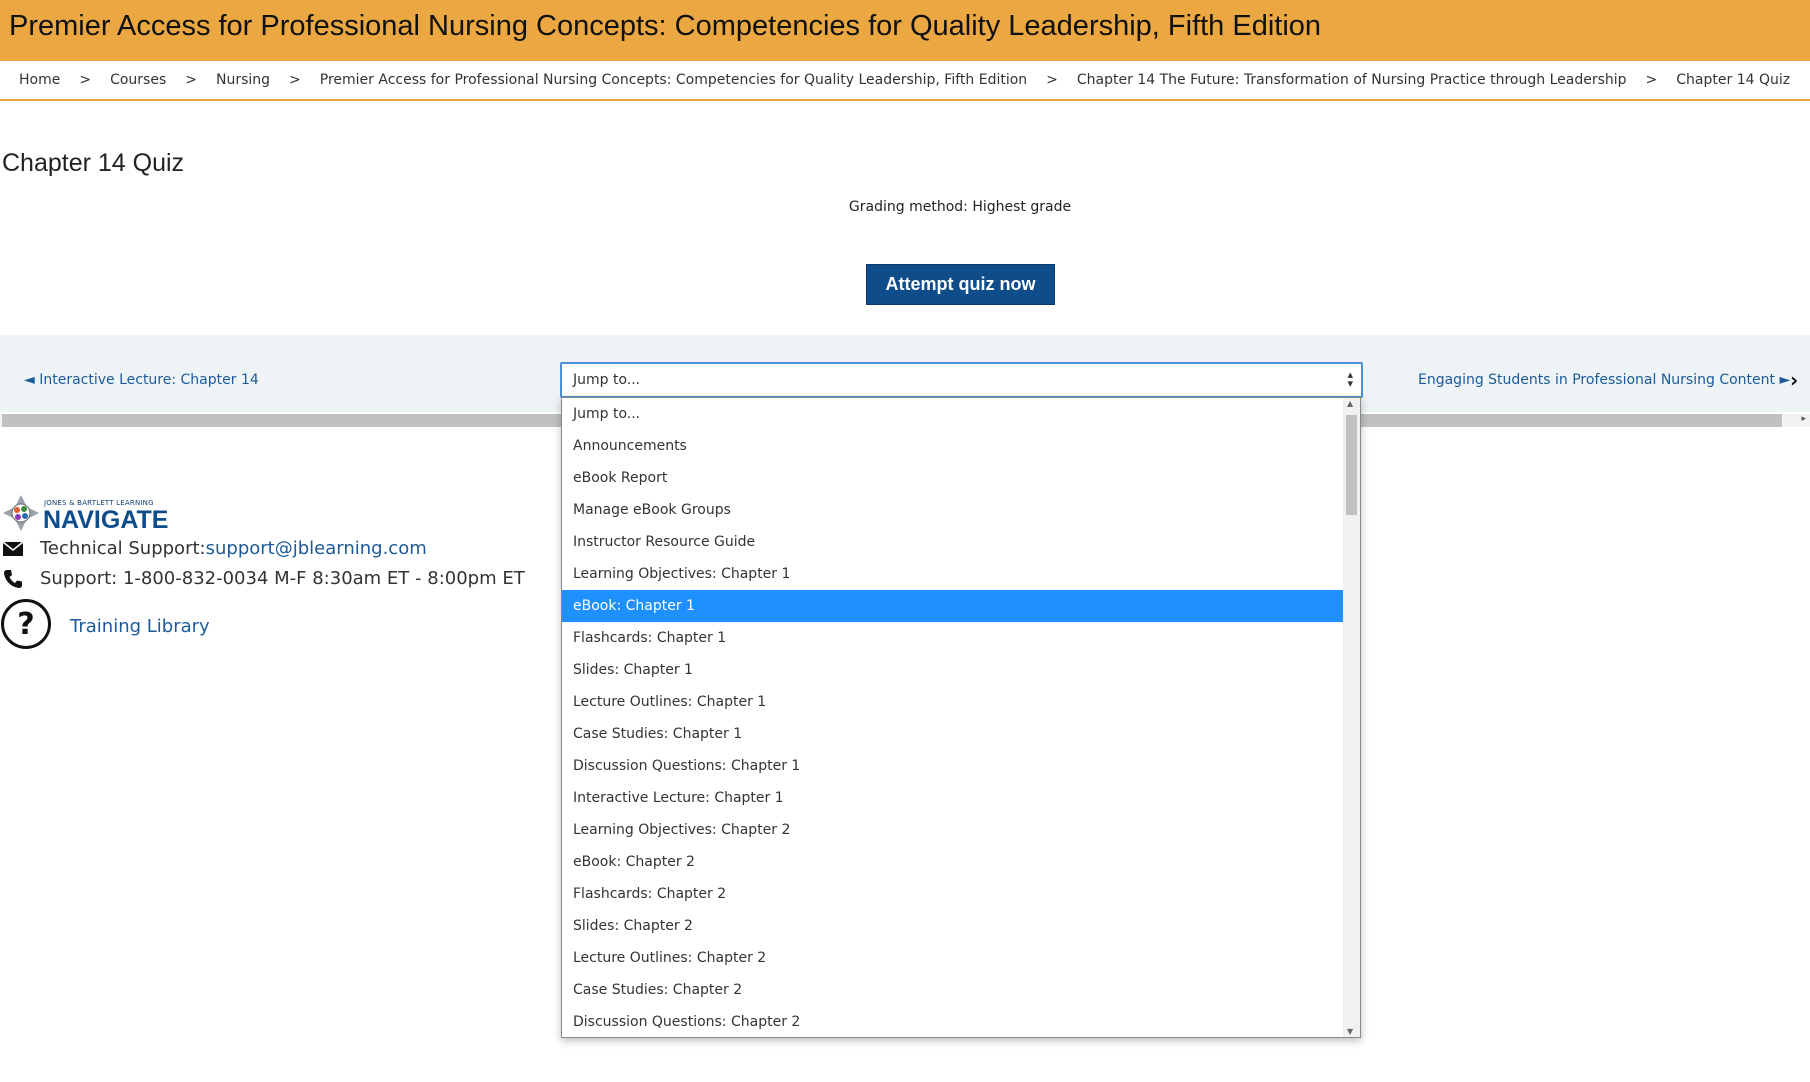  Describe the element at coordinates (1803, 419) in the screenshot. I see `scroll-right-arrow-icon: ▸` at that location.